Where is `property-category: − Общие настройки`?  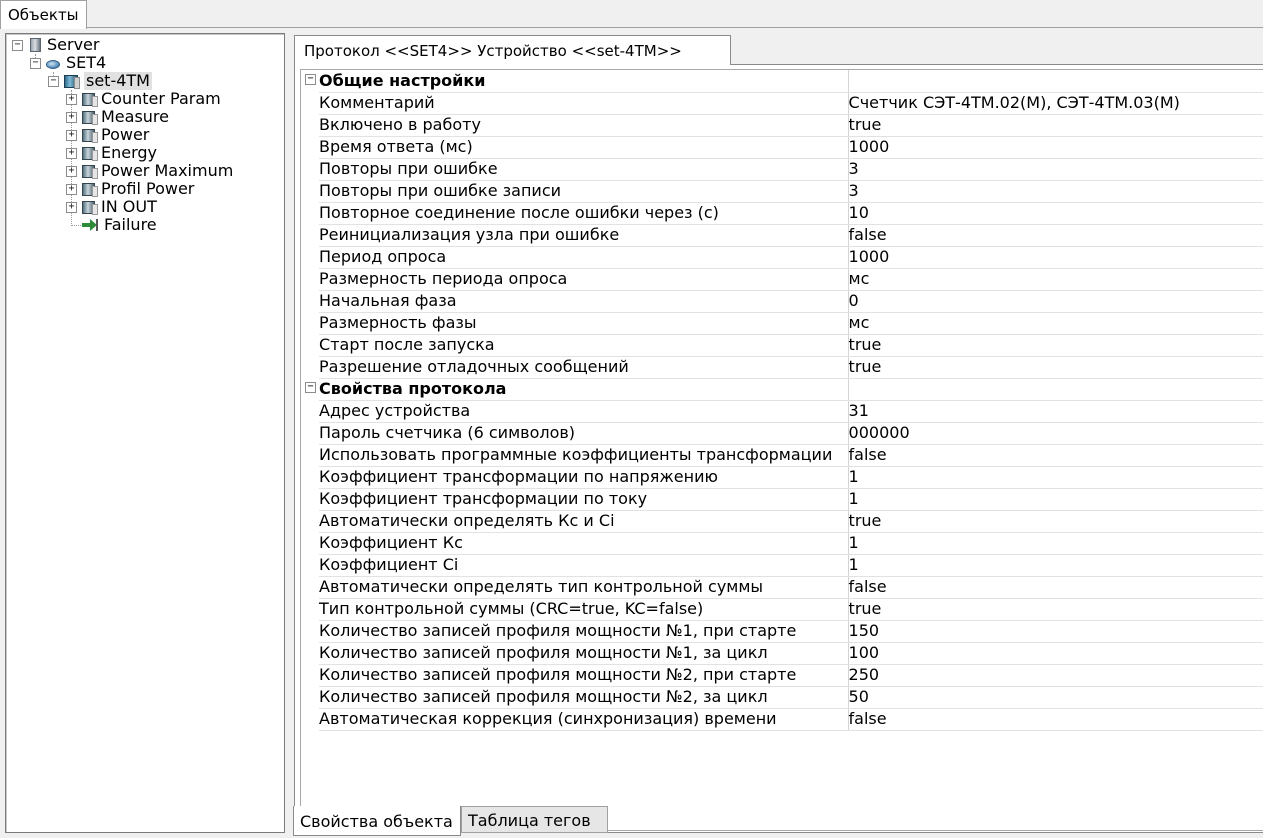
property-category: − Общие настройки is located at coordinates (782, 81).